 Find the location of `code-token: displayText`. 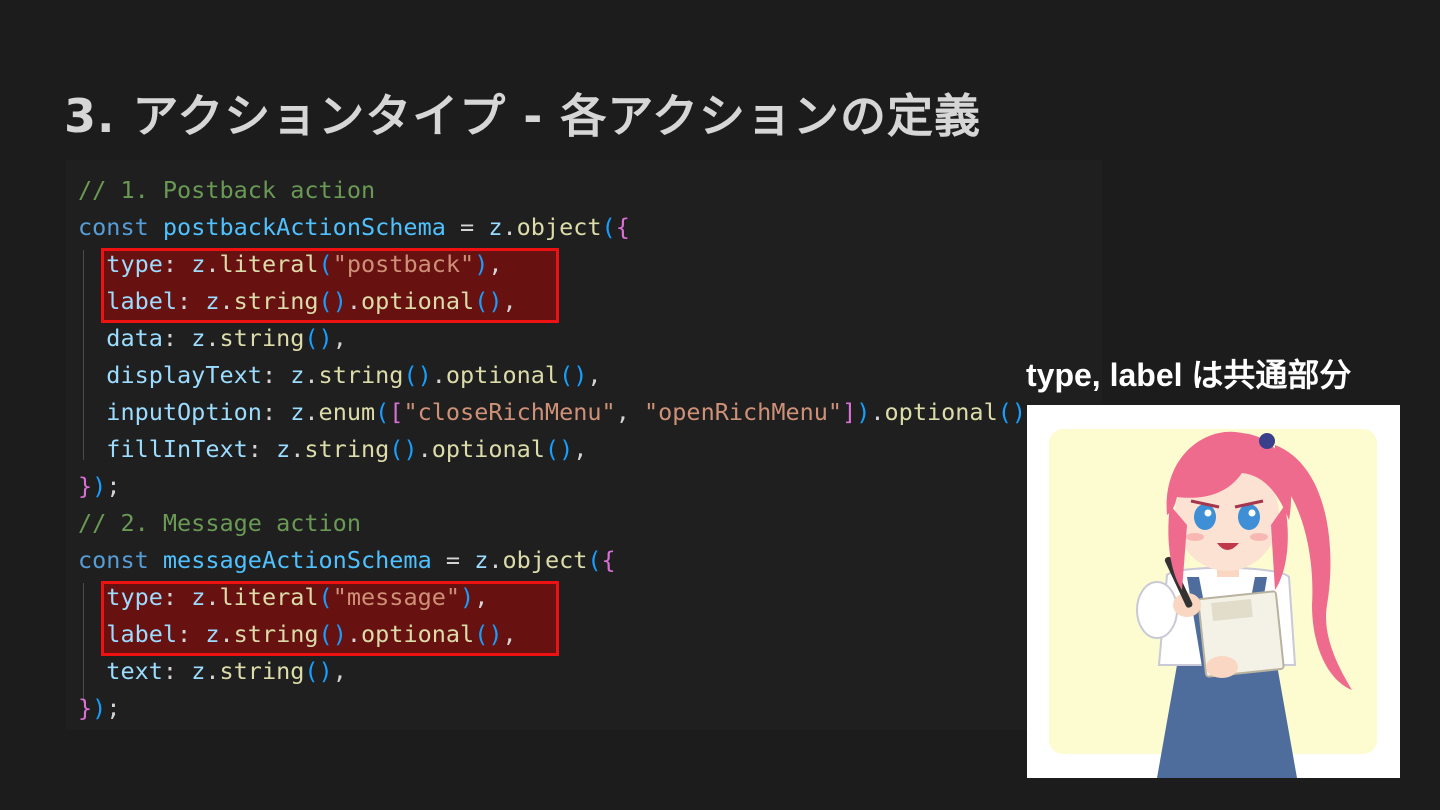

code-token: displayText is located at coordinates (184, 375).